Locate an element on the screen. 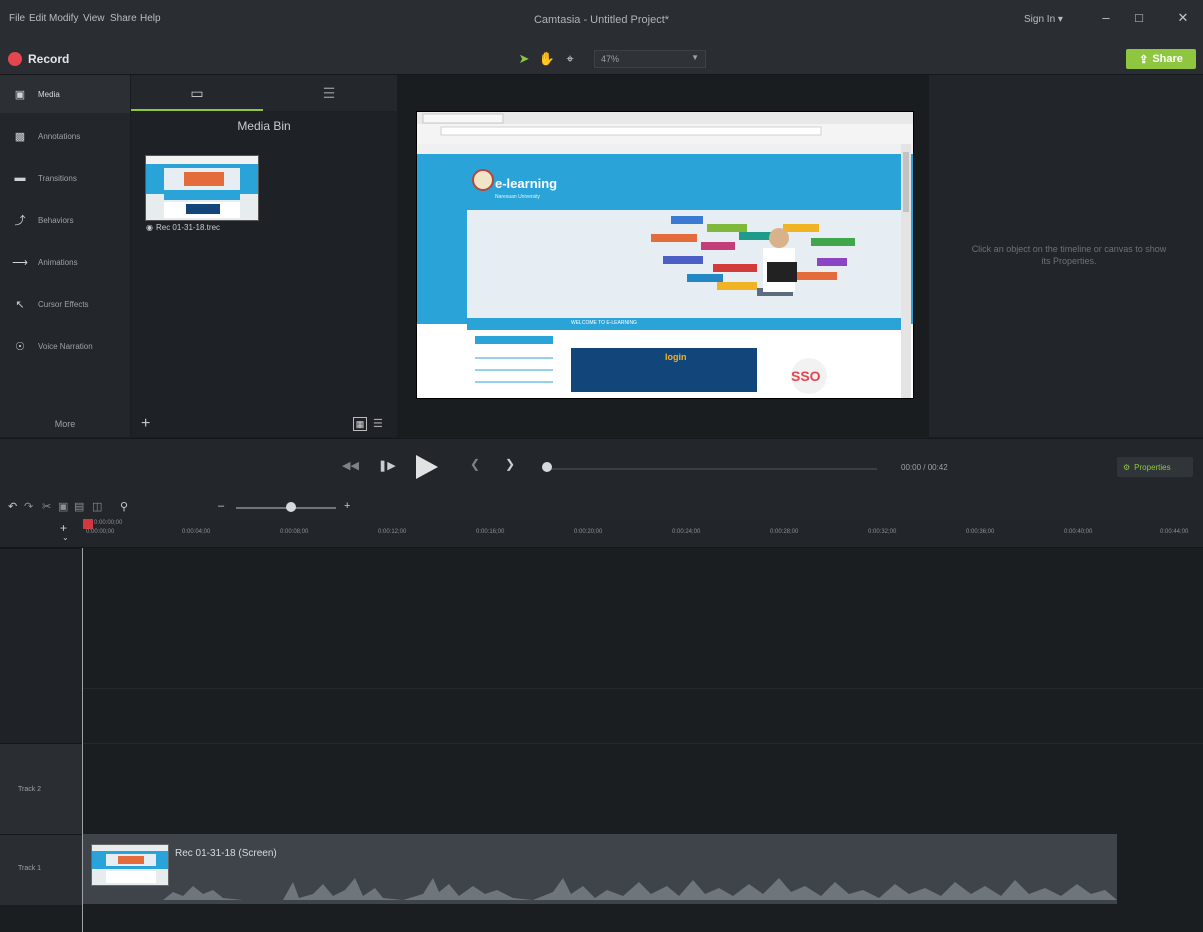 Image resolution: width=1203 pixels, height=932 pixels. menu-edit: Edit is located at coordinates (37, 18).